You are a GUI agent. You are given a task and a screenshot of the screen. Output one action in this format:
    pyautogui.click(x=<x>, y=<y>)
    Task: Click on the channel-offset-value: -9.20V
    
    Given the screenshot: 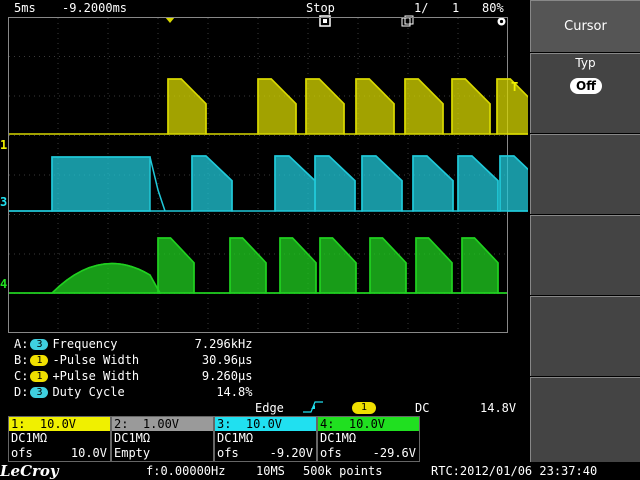 What is the action you would take?
    pyautogui.click(x=291, y=453)
    